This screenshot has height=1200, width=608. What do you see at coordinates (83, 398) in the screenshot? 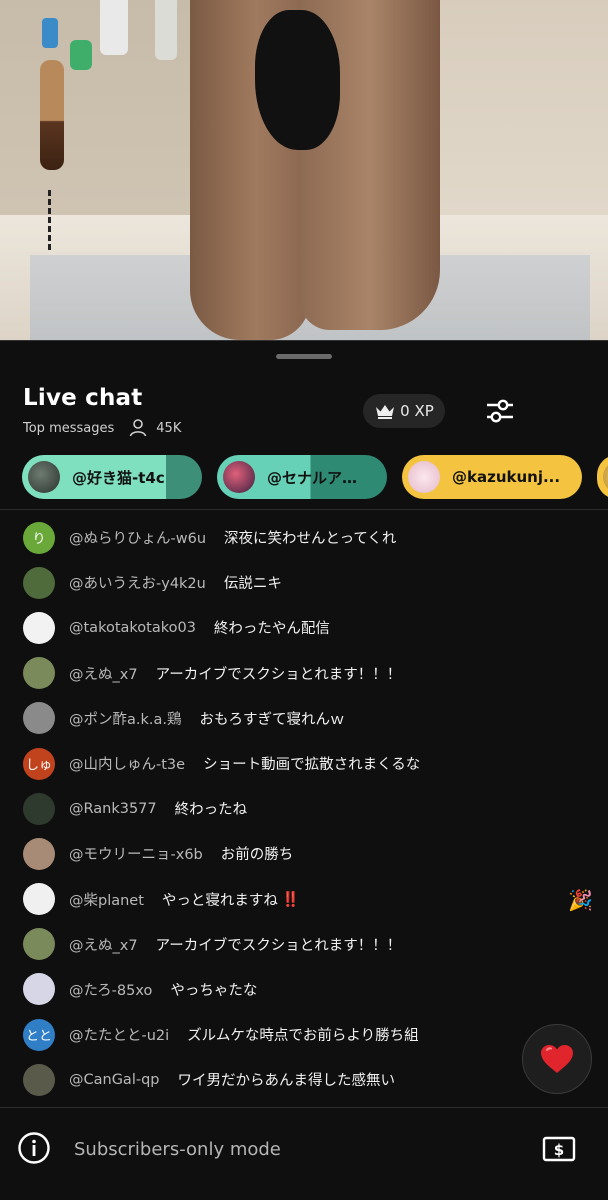
I see `chat-title: Live chat` at bounding box center [83, 398].